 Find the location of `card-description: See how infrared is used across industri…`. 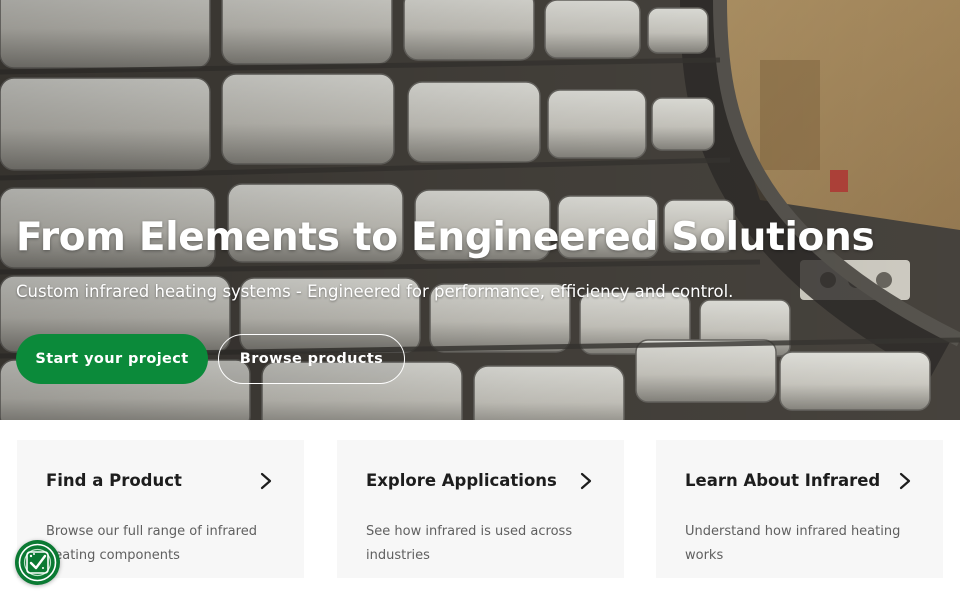

card-description: See how infrared is used across industri… is located at coordinates (469, 543).